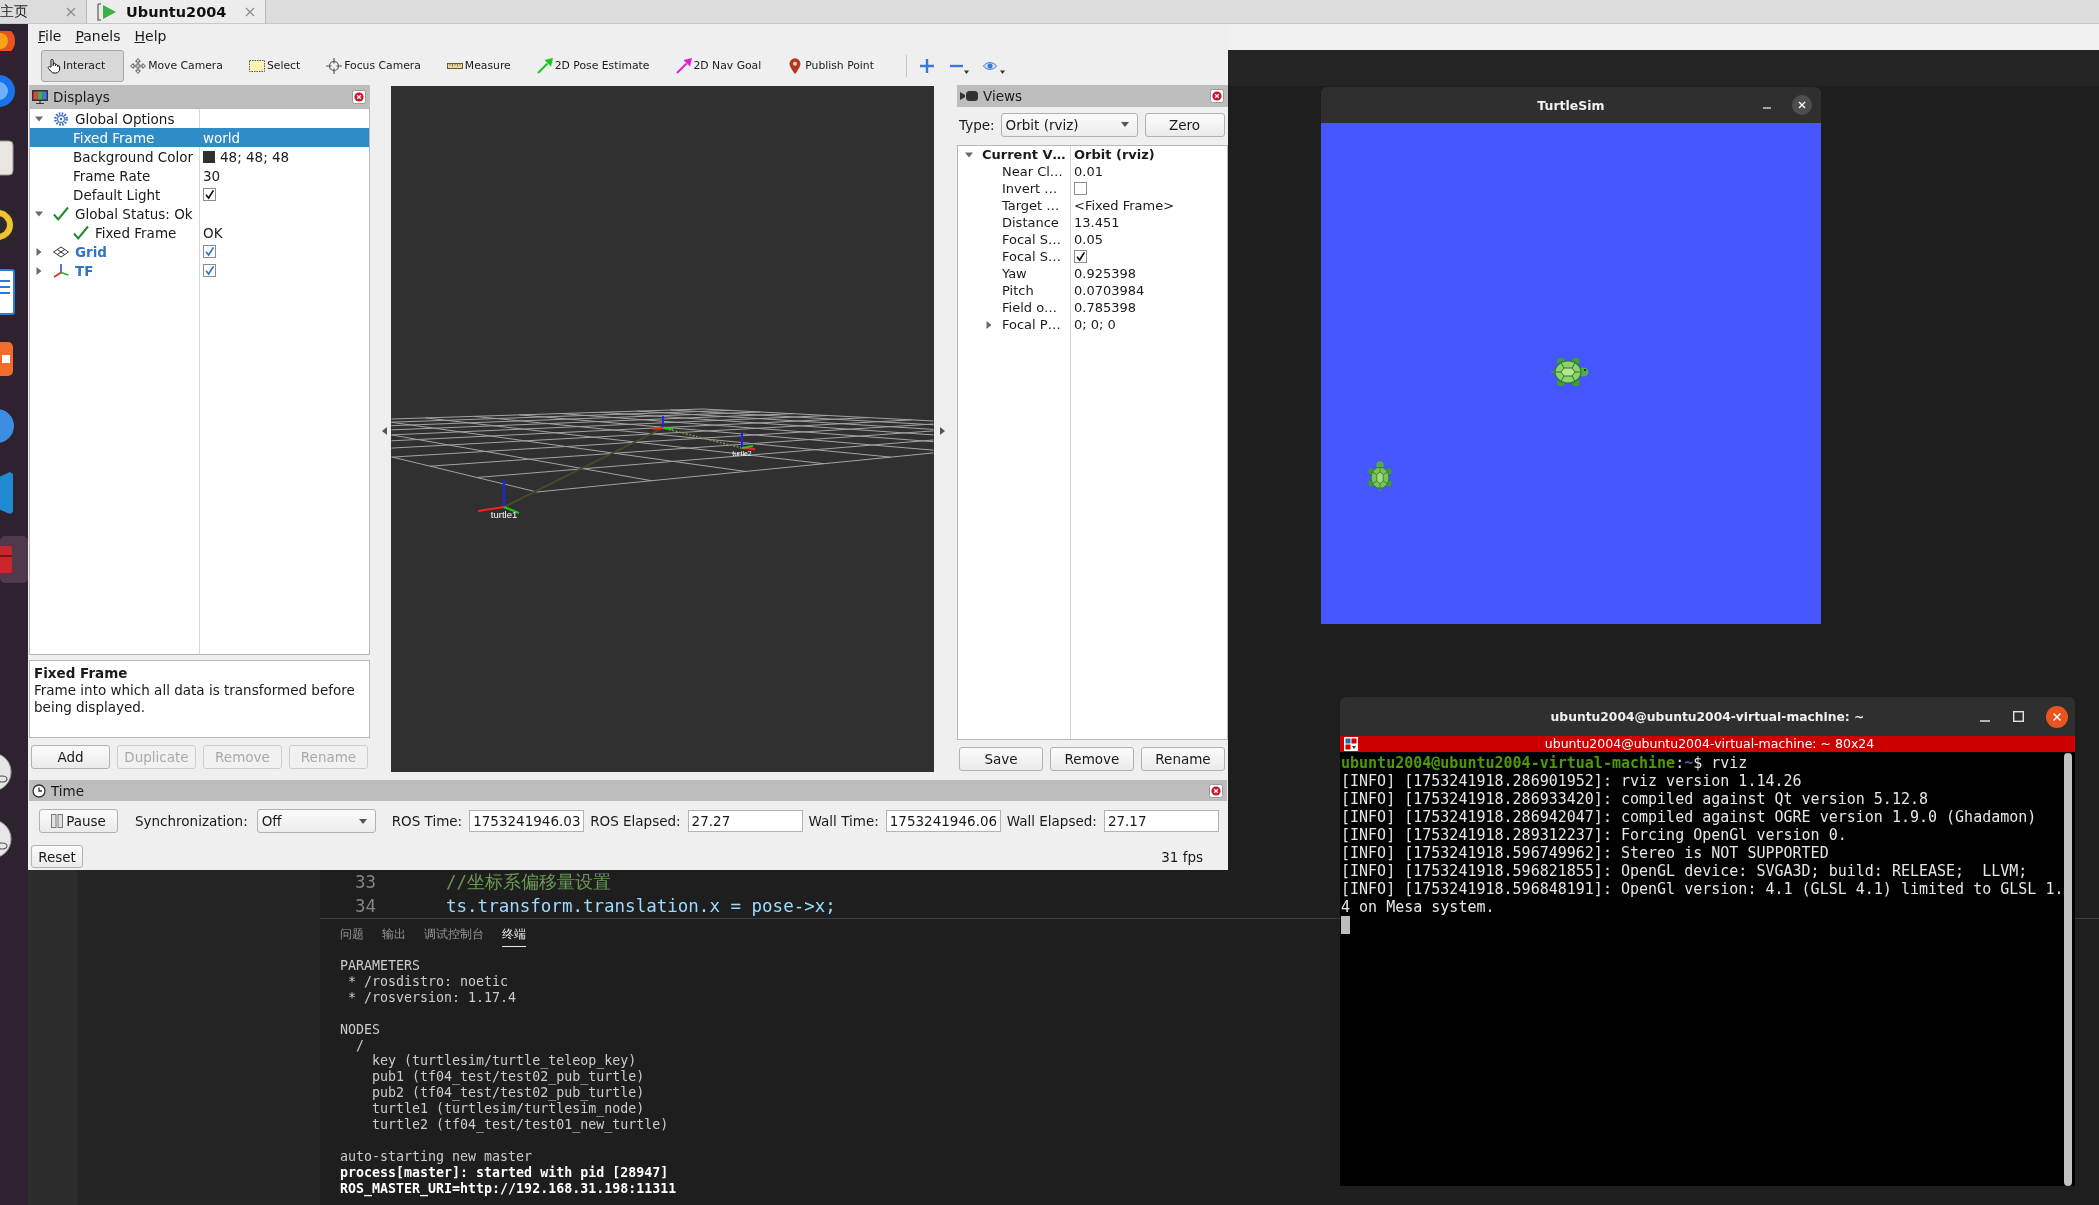 This screenshot has height=1205, width=2099. What do you see at coordinates (641, 906) in the screenshot?
I see `code-text: ts.transform.translation.x = pose->x;` at bounding box center [641, 906].